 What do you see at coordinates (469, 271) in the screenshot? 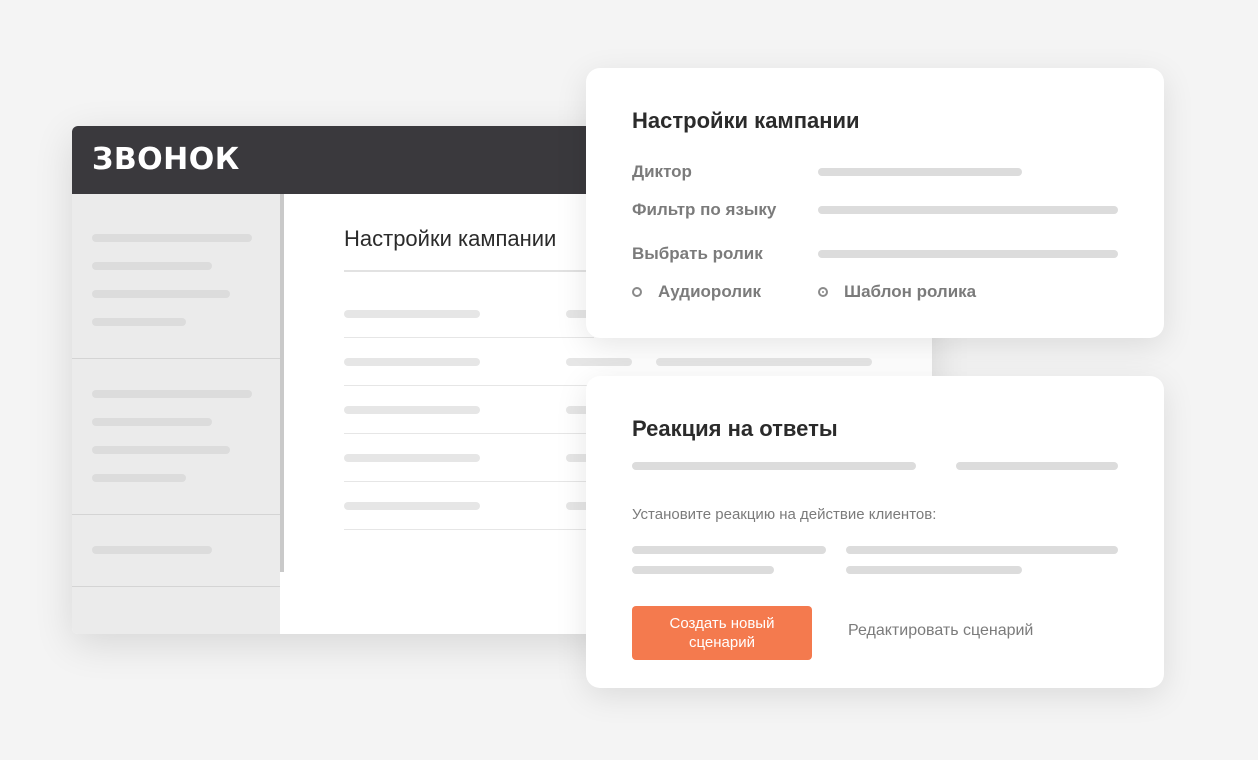
I see `title-underline` at bounding box center [469, 271].